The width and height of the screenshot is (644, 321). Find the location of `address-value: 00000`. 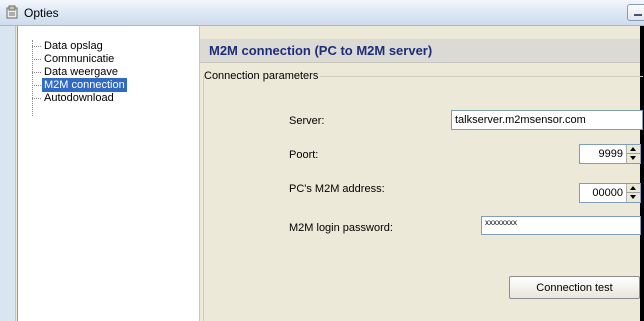

address-value: 00000 is located at coordinates (607, 193).